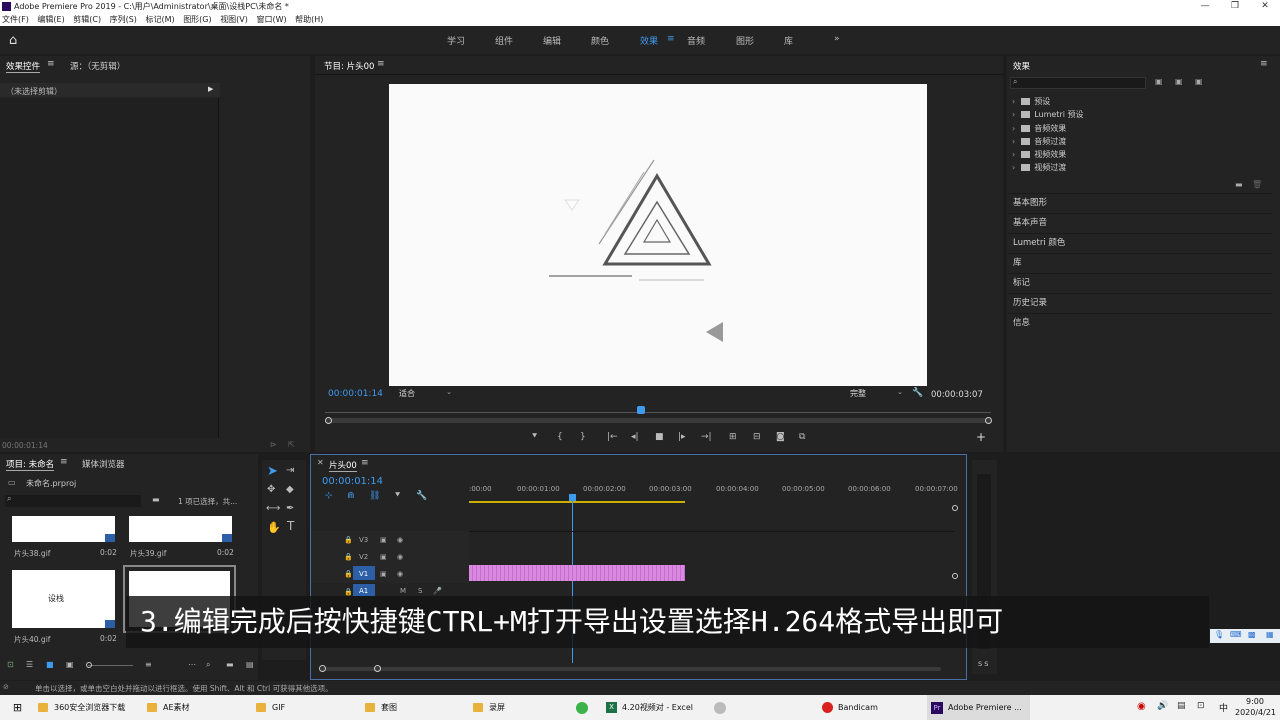 This screenshot has height=720, width=1280. I want to click on browser-app-icon, so click(587, 707).